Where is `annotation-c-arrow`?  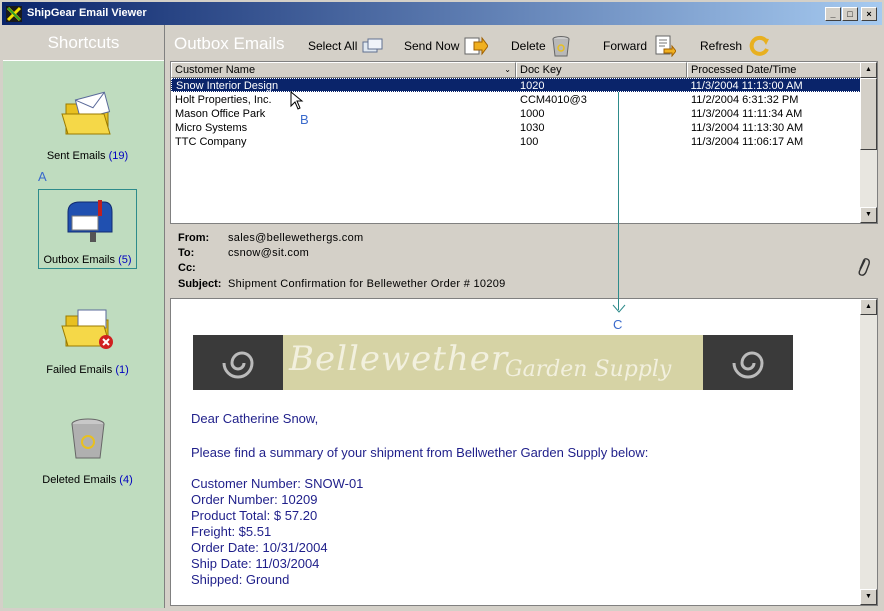 annotation-c-arrow is located at coordinates (619, 308).